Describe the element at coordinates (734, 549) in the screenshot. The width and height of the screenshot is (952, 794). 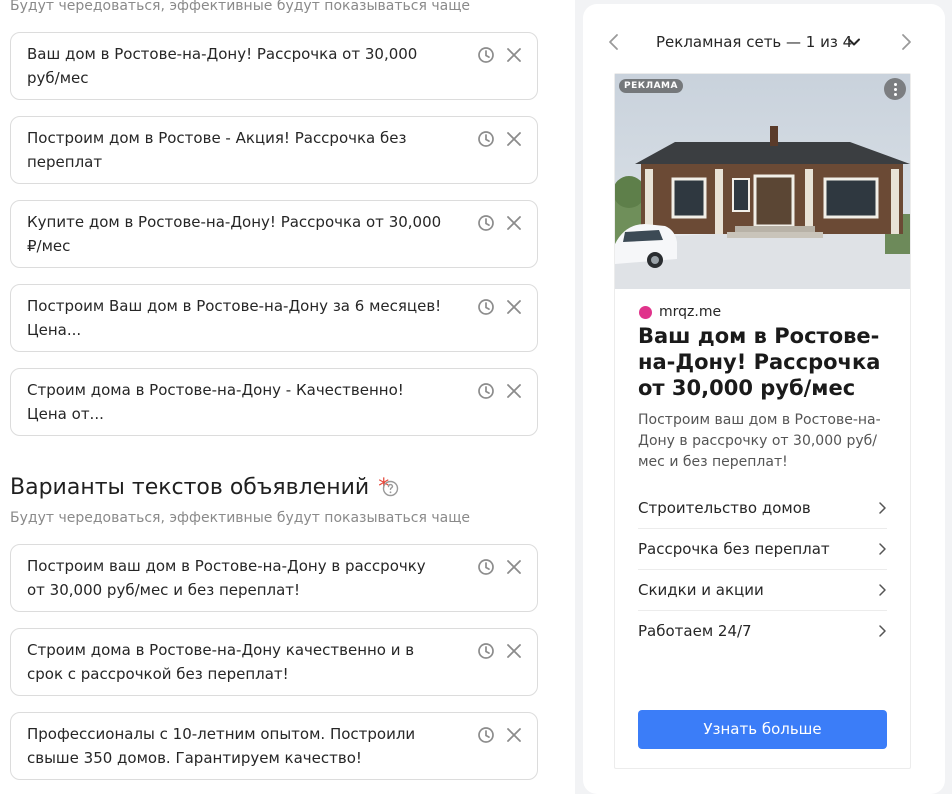
I see `sitelink-label: Рассрочка без переплат` at that location.